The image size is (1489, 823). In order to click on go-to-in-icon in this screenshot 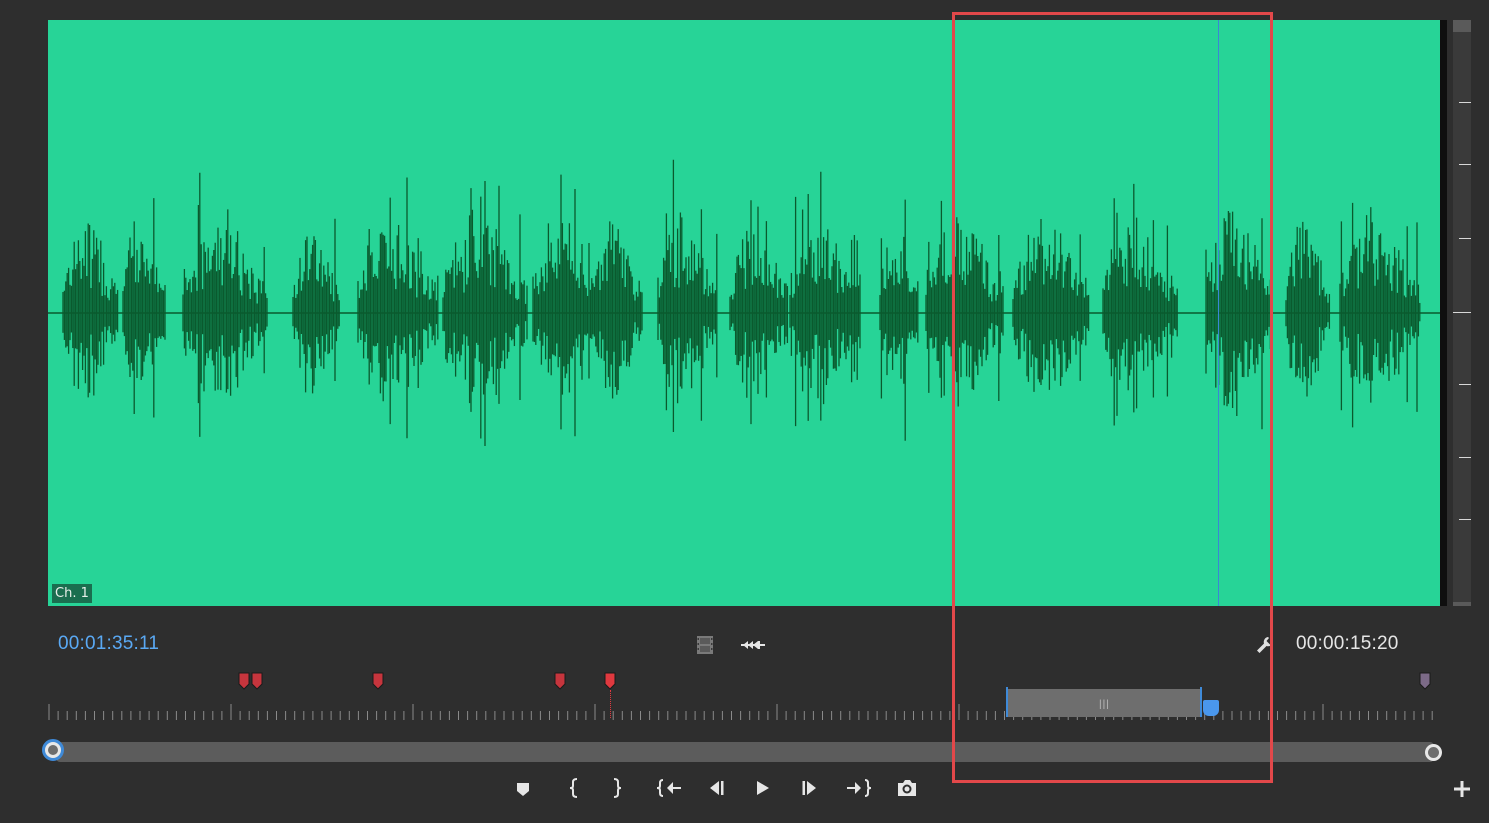, I will do `click(668, 788)`.